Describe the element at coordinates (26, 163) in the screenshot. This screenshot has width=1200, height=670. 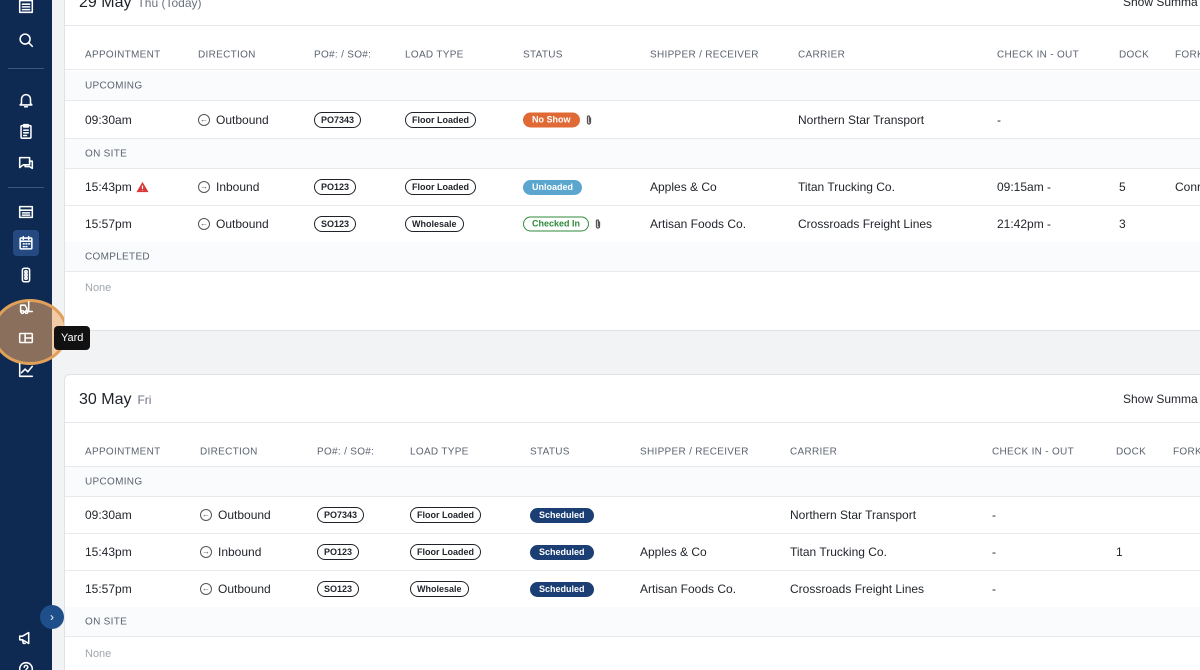
I see `chat-icon` at that location.